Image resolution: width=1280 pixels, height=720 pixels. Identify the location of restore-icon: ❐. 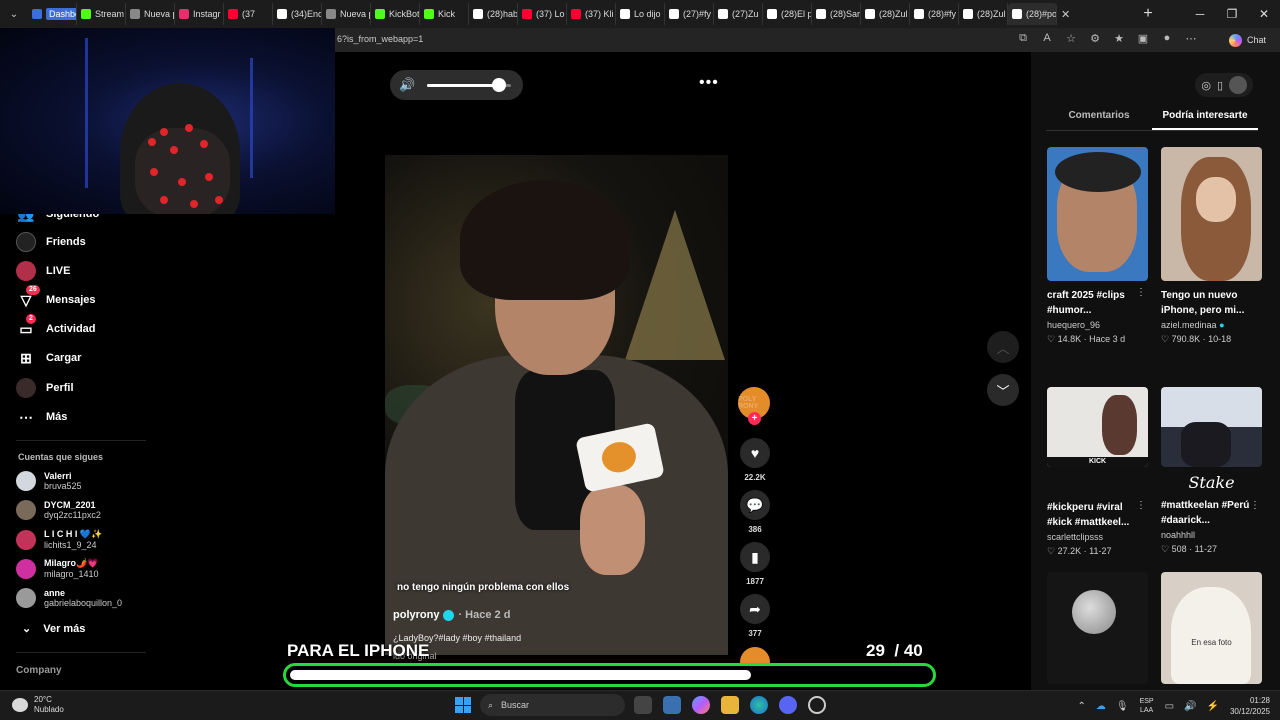
(1232, 14).